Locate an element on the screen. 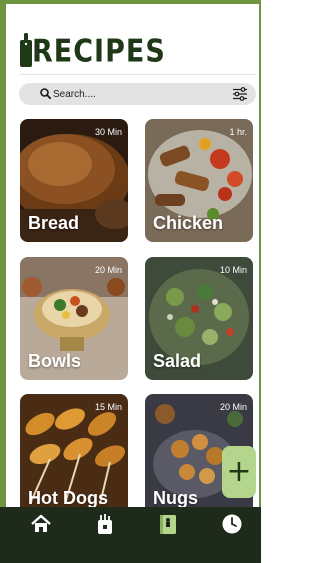 This screenshot has height=563, width=320. recipe-time: 10 Min is located at coordinates (233, 270).